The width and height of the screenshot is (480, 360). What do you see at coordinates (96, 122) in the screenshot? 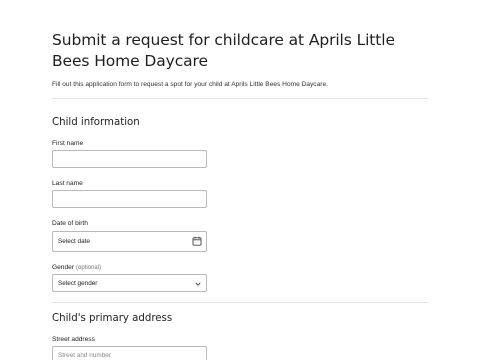
I see `child-information-heading: Child information` at bounding box center [96, 122].